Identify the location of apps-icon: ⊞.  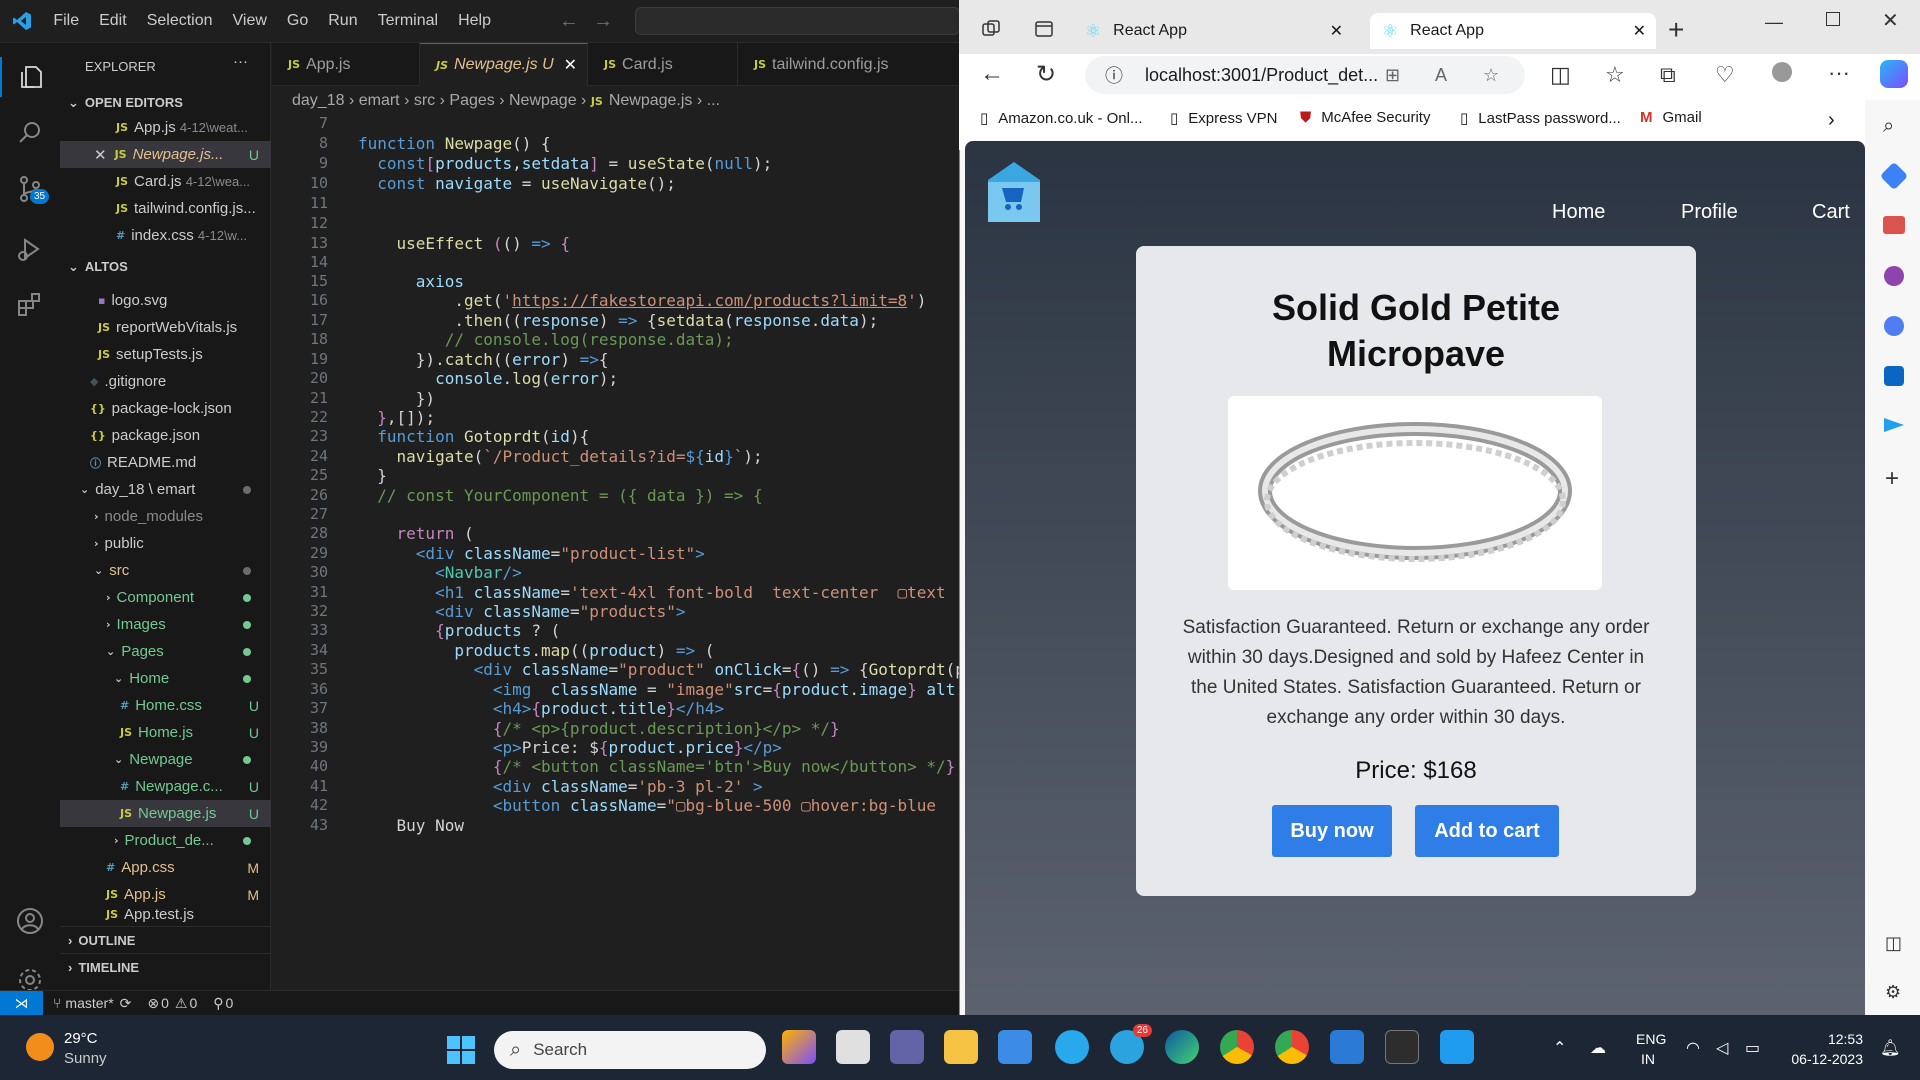
(1392, 75).